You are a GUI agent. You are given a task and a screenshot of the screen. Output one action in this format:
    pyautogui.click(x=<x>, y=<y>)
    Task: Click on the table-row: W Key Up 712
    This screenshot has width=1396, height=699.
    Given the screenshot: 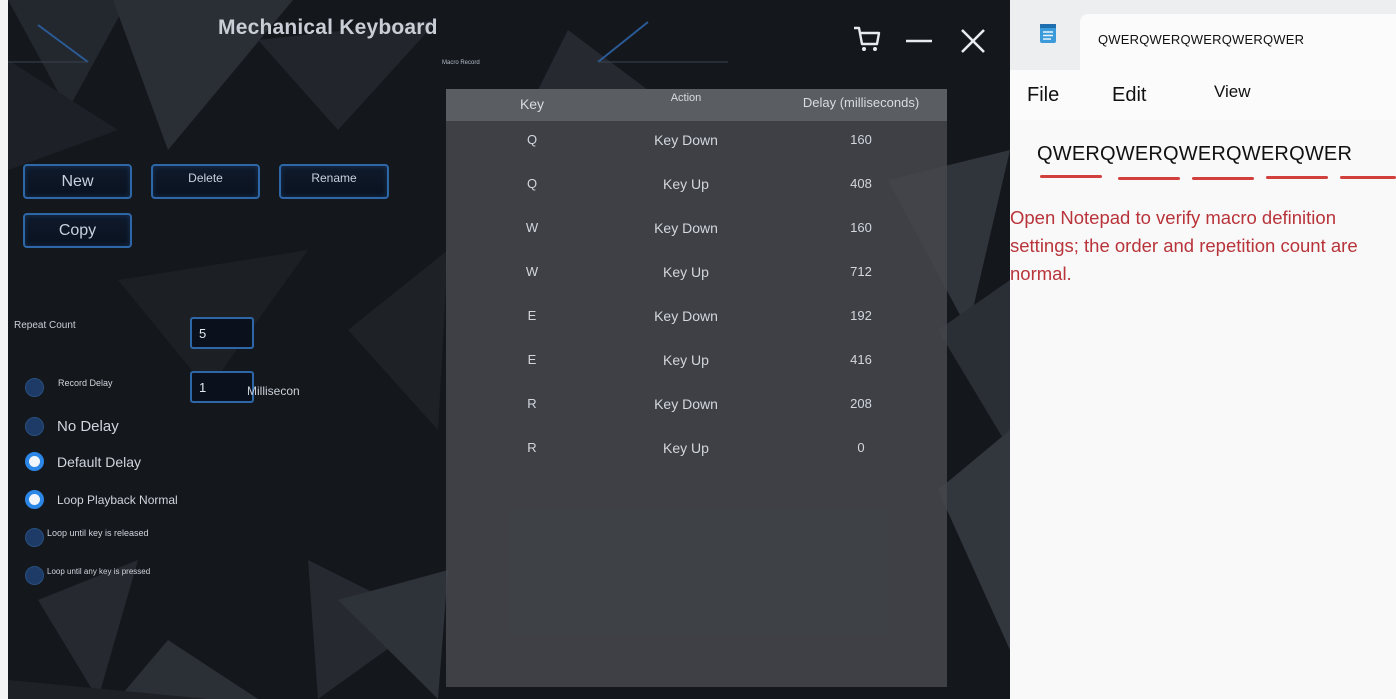 What is the action you would take?
    pyautogui.click(x=696, y=274)
    